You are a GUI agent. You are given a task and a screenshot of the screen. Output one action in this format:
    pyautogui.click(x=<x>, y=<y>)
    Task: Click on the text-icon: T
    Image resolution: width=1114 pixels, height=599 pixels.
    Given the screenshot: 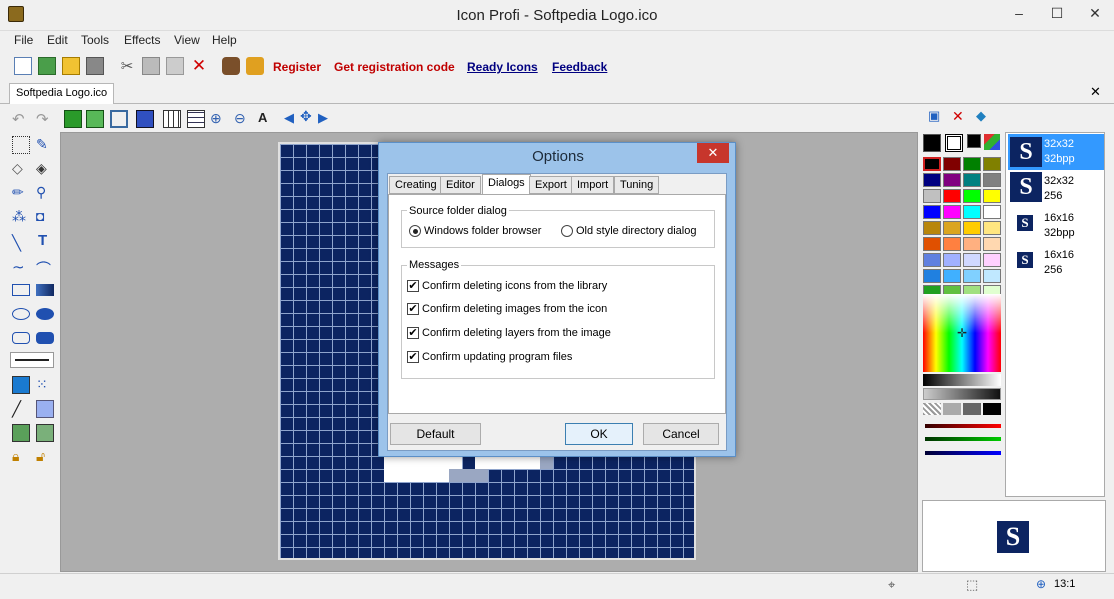 What is the action you would take?
    pyautogui.click(x=47, y=241)
    